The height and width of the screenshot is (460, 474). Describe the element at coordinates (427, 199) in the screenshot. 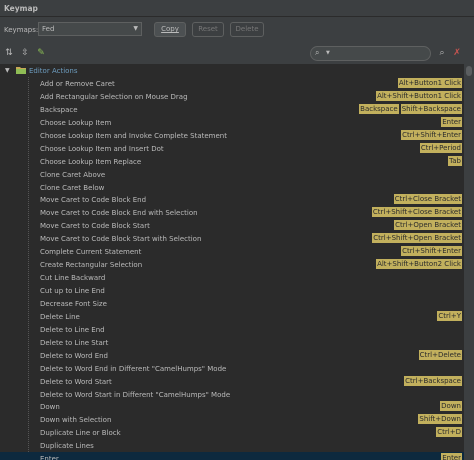

I see `shortcut-badge: Ctrl+Close Bracket` at that location.